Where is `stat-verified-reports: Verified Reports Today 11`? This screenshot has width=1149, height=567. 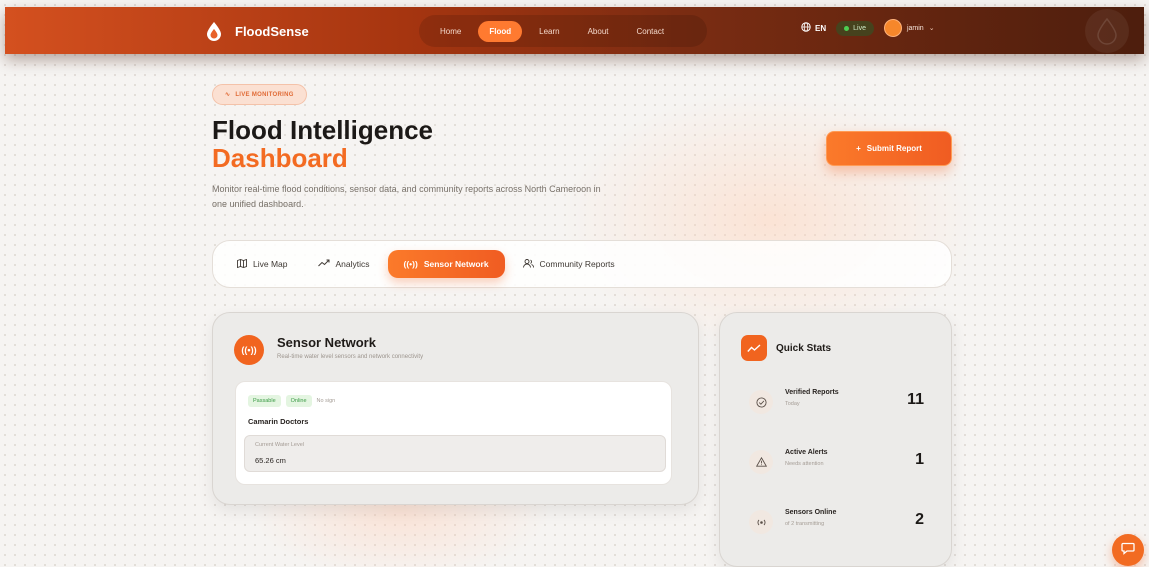
stat-verified-reports: Verified Reports Today 11 is located at coordinates (838, 403).